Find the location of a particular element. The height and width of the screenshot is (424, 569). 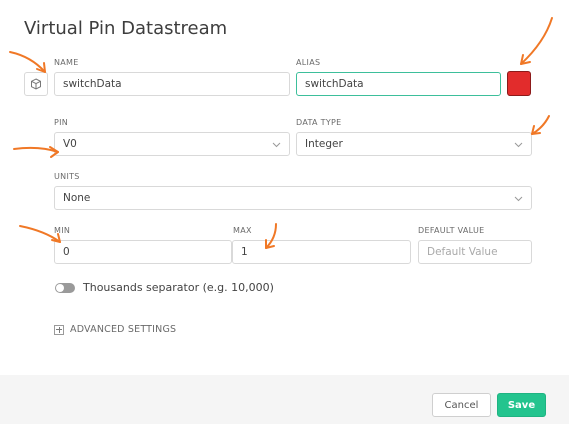

name-label: NAME is located at coordinates (66, 62).